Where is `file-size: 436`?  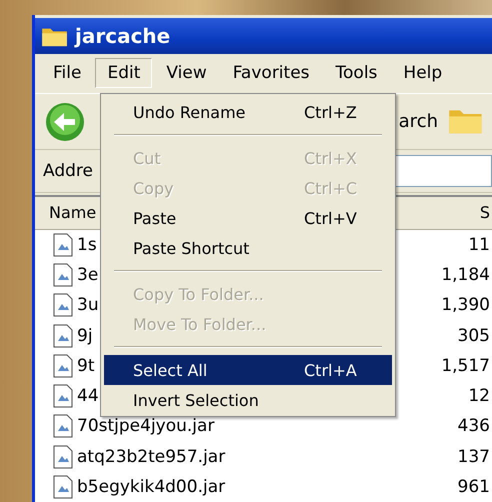 file-size: 436 is located at coordinates (474, 426).